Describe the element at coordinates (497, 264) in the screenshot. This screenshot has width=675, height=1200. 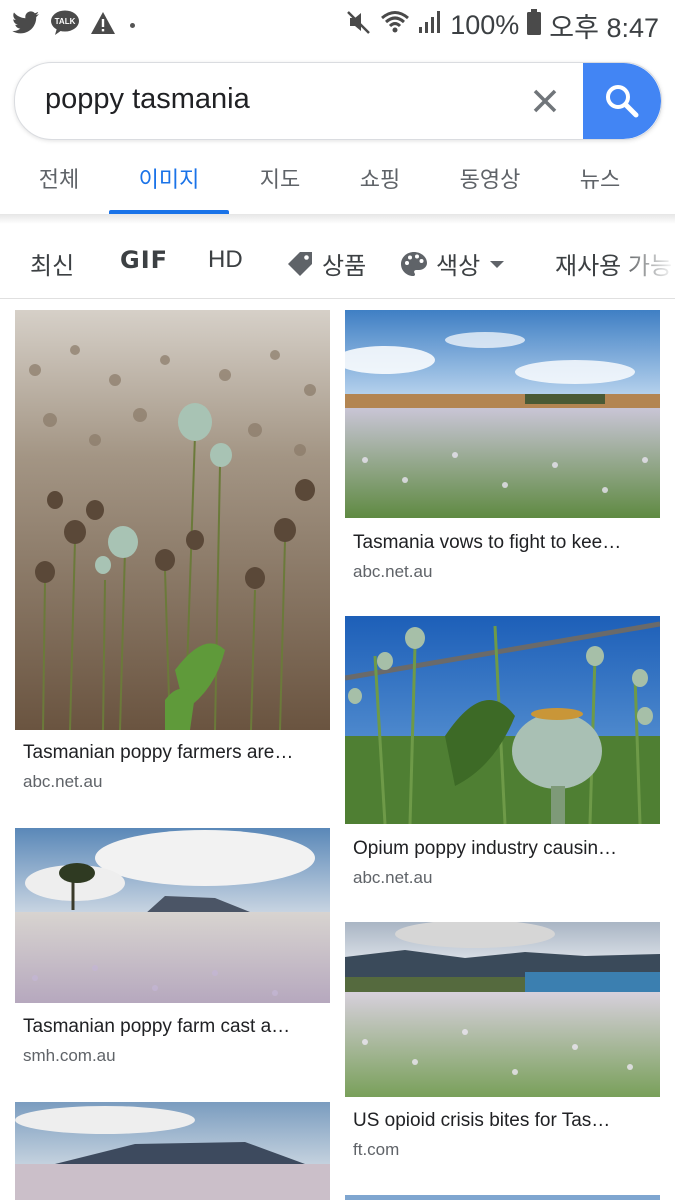
I see `dropdown-arrow-icon` at that location.